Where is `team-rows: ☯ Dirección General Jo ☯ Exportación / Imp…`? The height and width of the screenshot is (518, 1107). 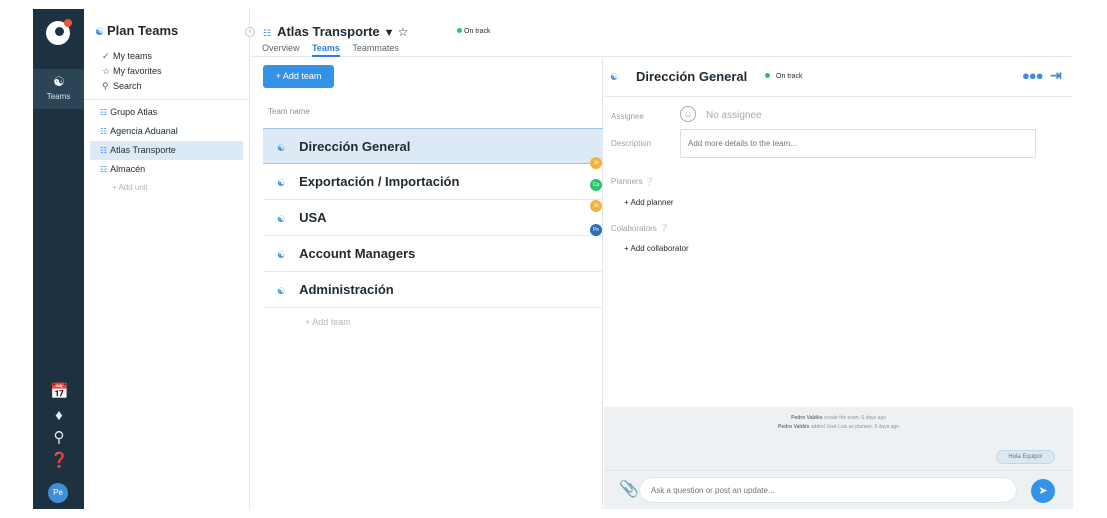 team-rows: ☯ Dirección General Jo ☯ Exportación / Imp… is located at coordinates (433, 218).